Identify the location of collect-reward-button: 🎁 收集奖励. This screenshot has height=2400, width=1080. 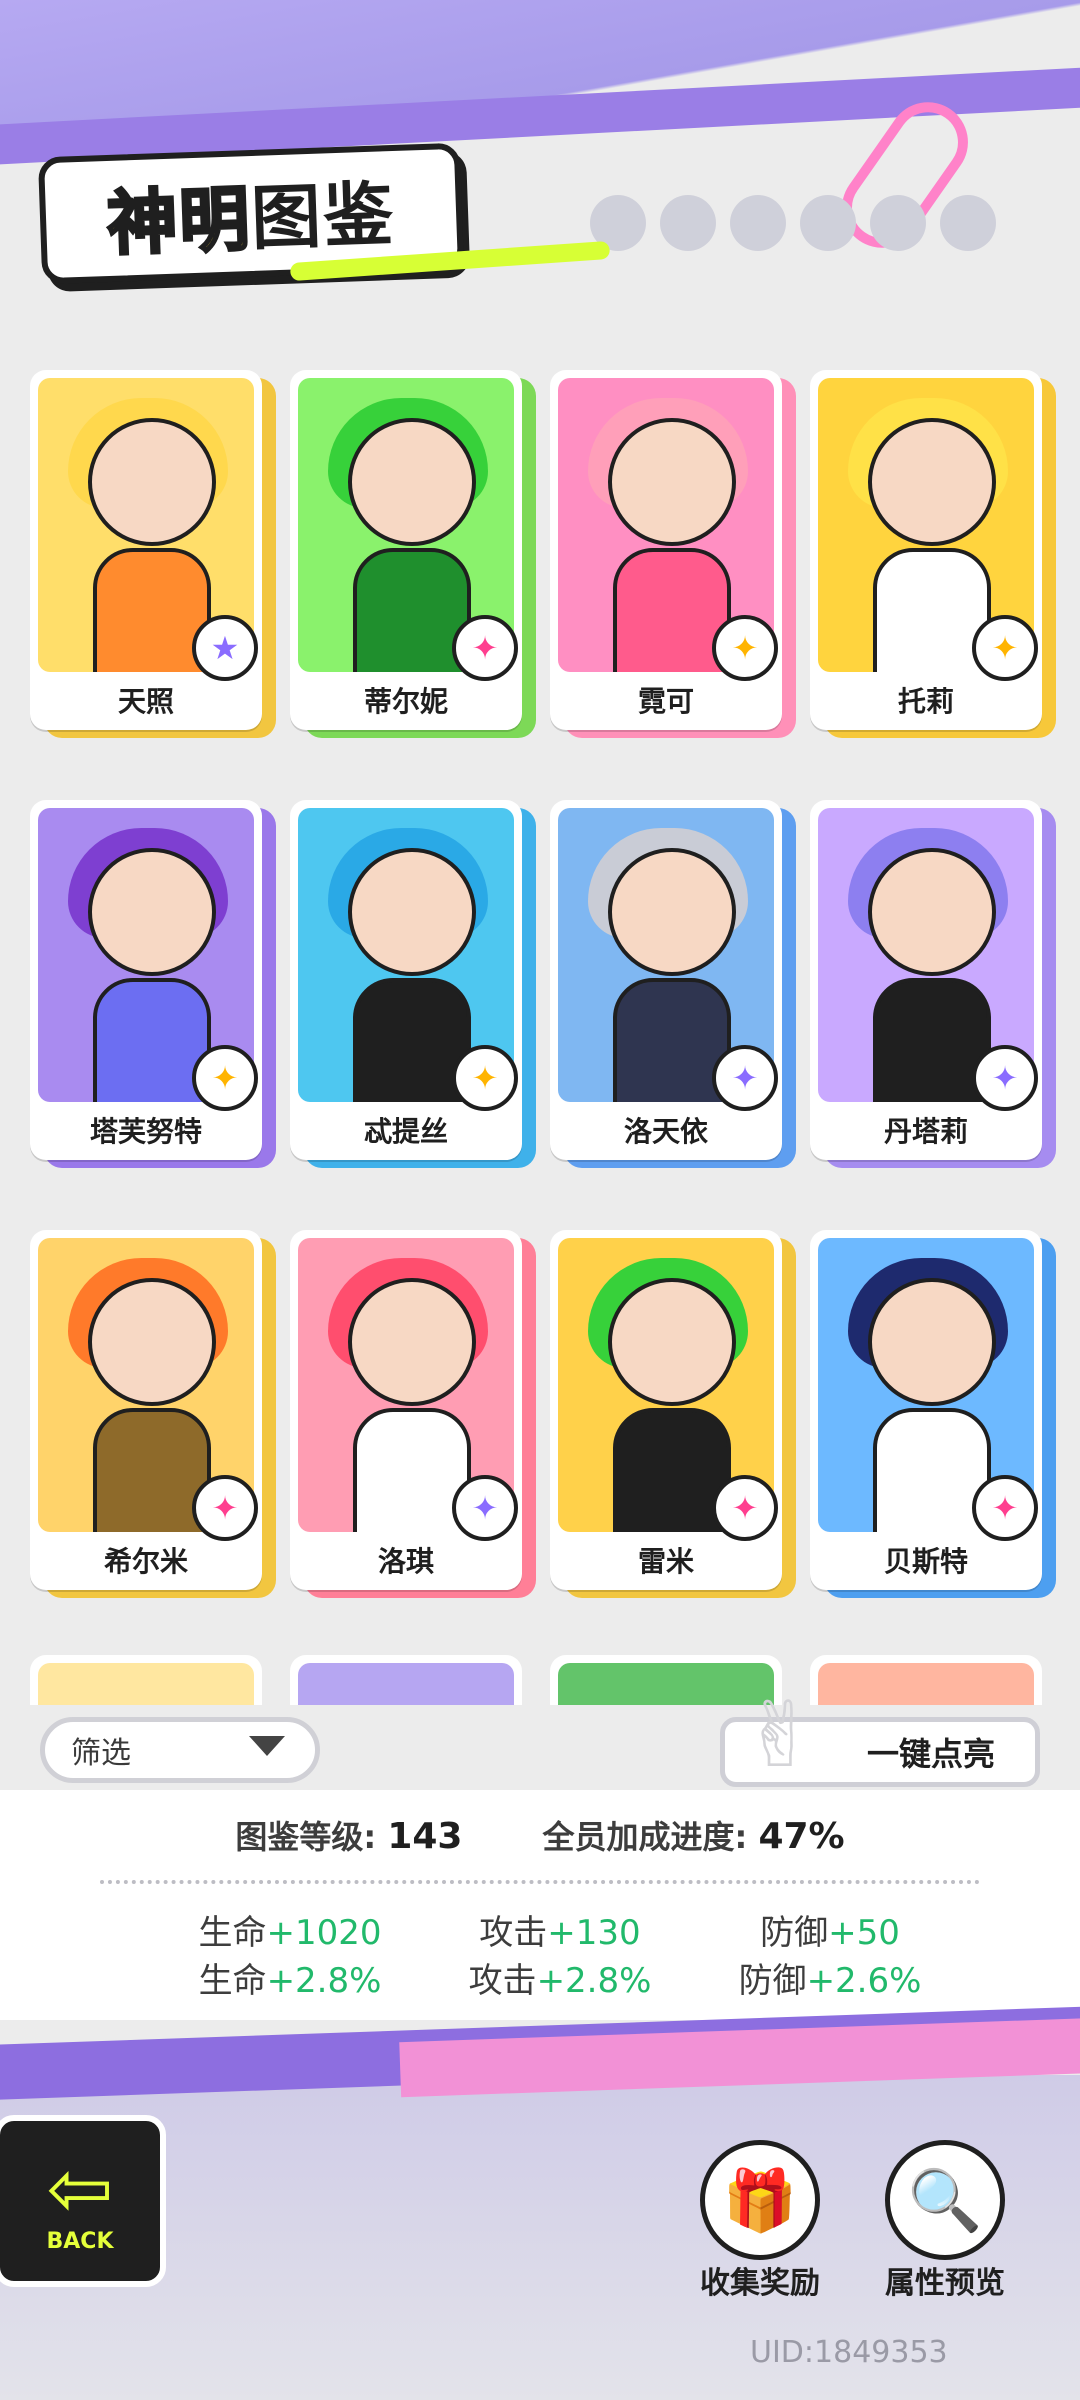
(760, 2220).